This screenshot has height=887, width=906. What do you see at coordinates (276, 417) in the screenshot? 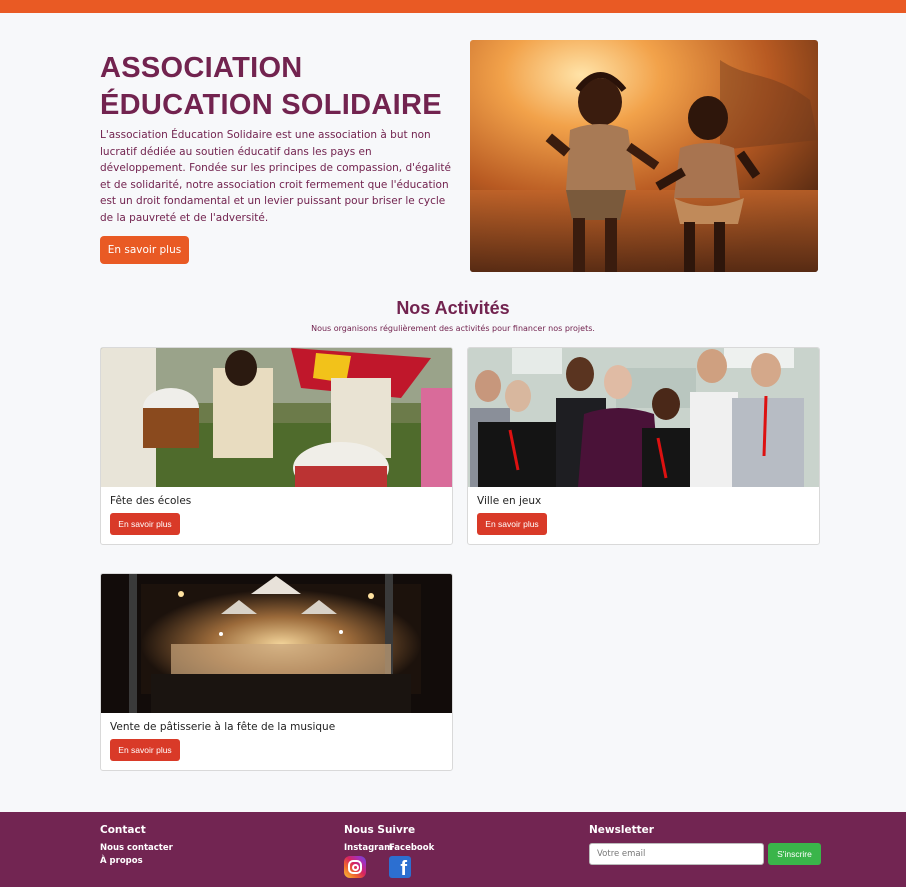
I see `activity-image-drummers` at bounding box center [276, 417].